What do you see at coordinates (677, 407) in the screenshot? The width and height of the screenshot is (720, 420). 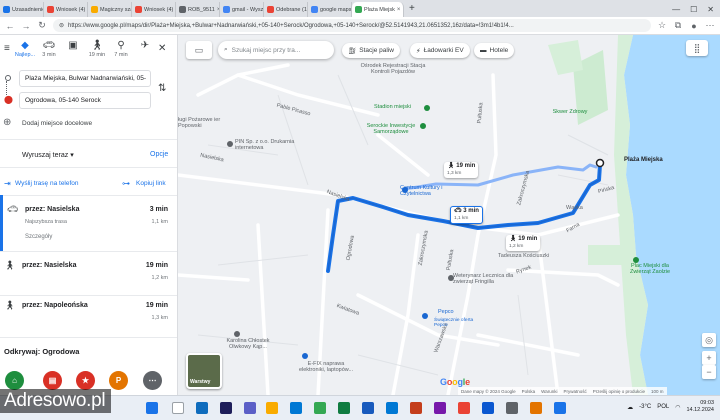 I see `wifi-icon: ◠` at bounding box center [677, 407].